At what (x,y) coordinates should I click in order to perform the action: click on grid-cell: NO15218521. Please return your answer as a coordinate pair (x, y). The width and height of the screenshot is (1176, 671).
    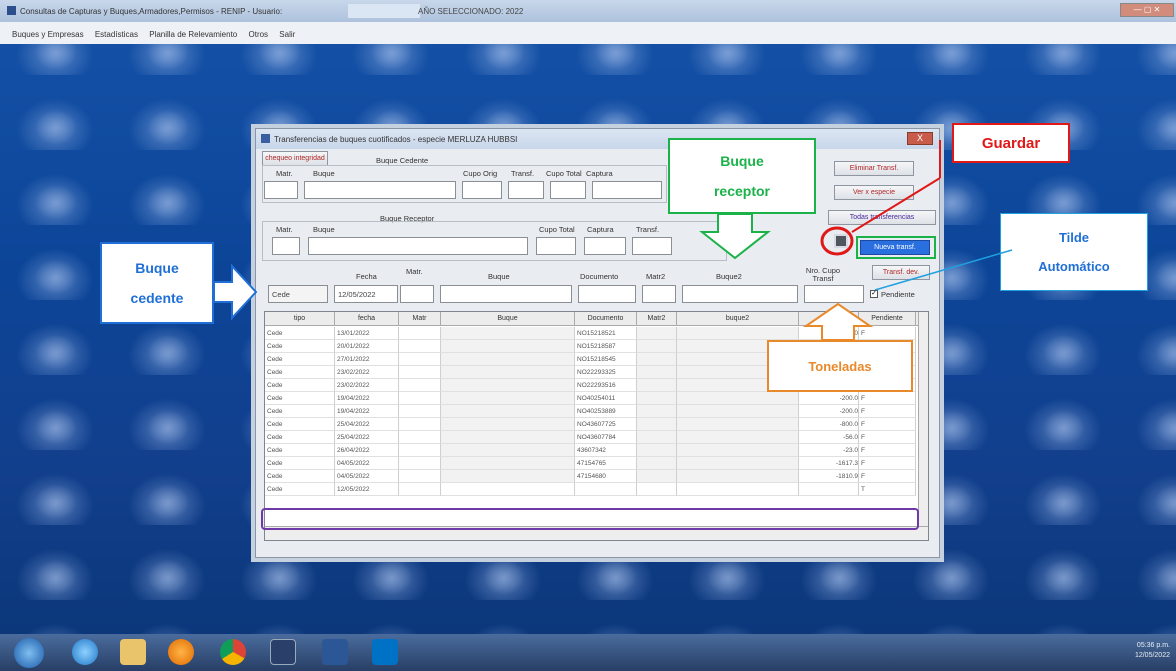
    Looking at the image, I should click on (606, 333).